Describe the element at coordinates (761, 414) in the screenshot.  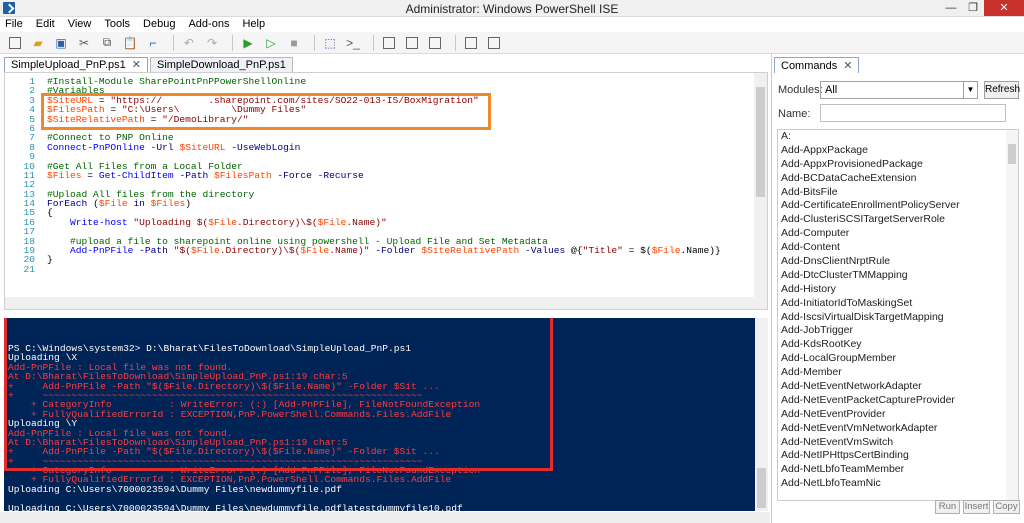
I see `console-scrollbar` at that location.